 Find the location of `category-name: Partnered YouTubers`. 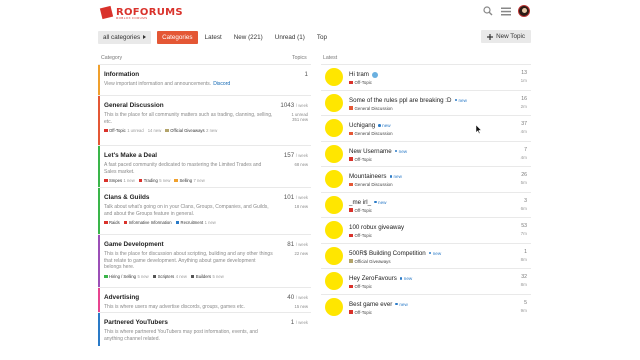

category-name: Partnered YouTubers is located at coordinates (204, 322).